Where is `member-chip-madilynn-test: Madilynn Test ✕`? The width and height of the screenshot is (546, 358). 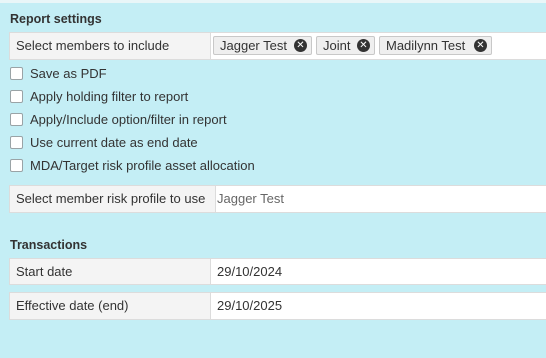 member-chip-madilynn-test: Madilynn Test ✕ is located at coordinates (435, 45).